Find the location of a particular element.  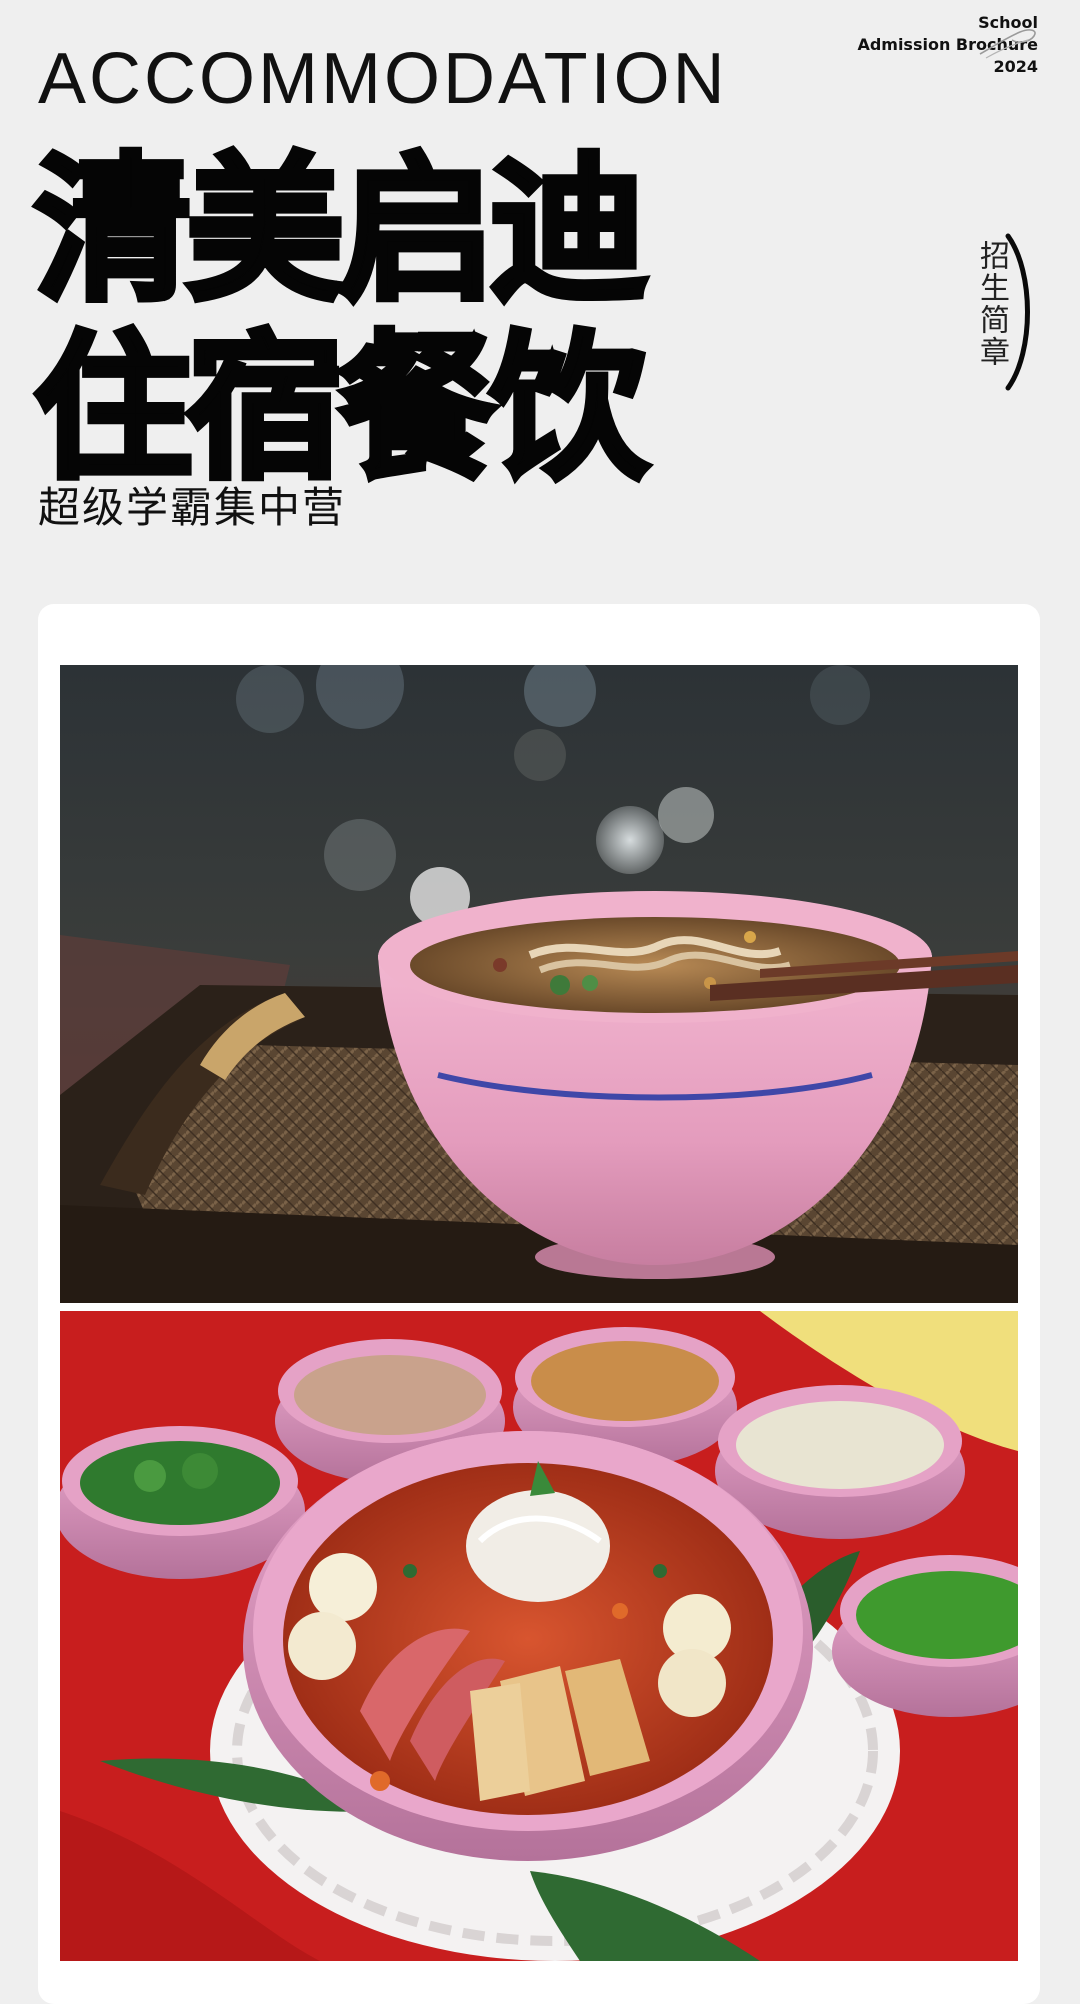

bracket-decoration-icon is located at coordinates (1017, 312).